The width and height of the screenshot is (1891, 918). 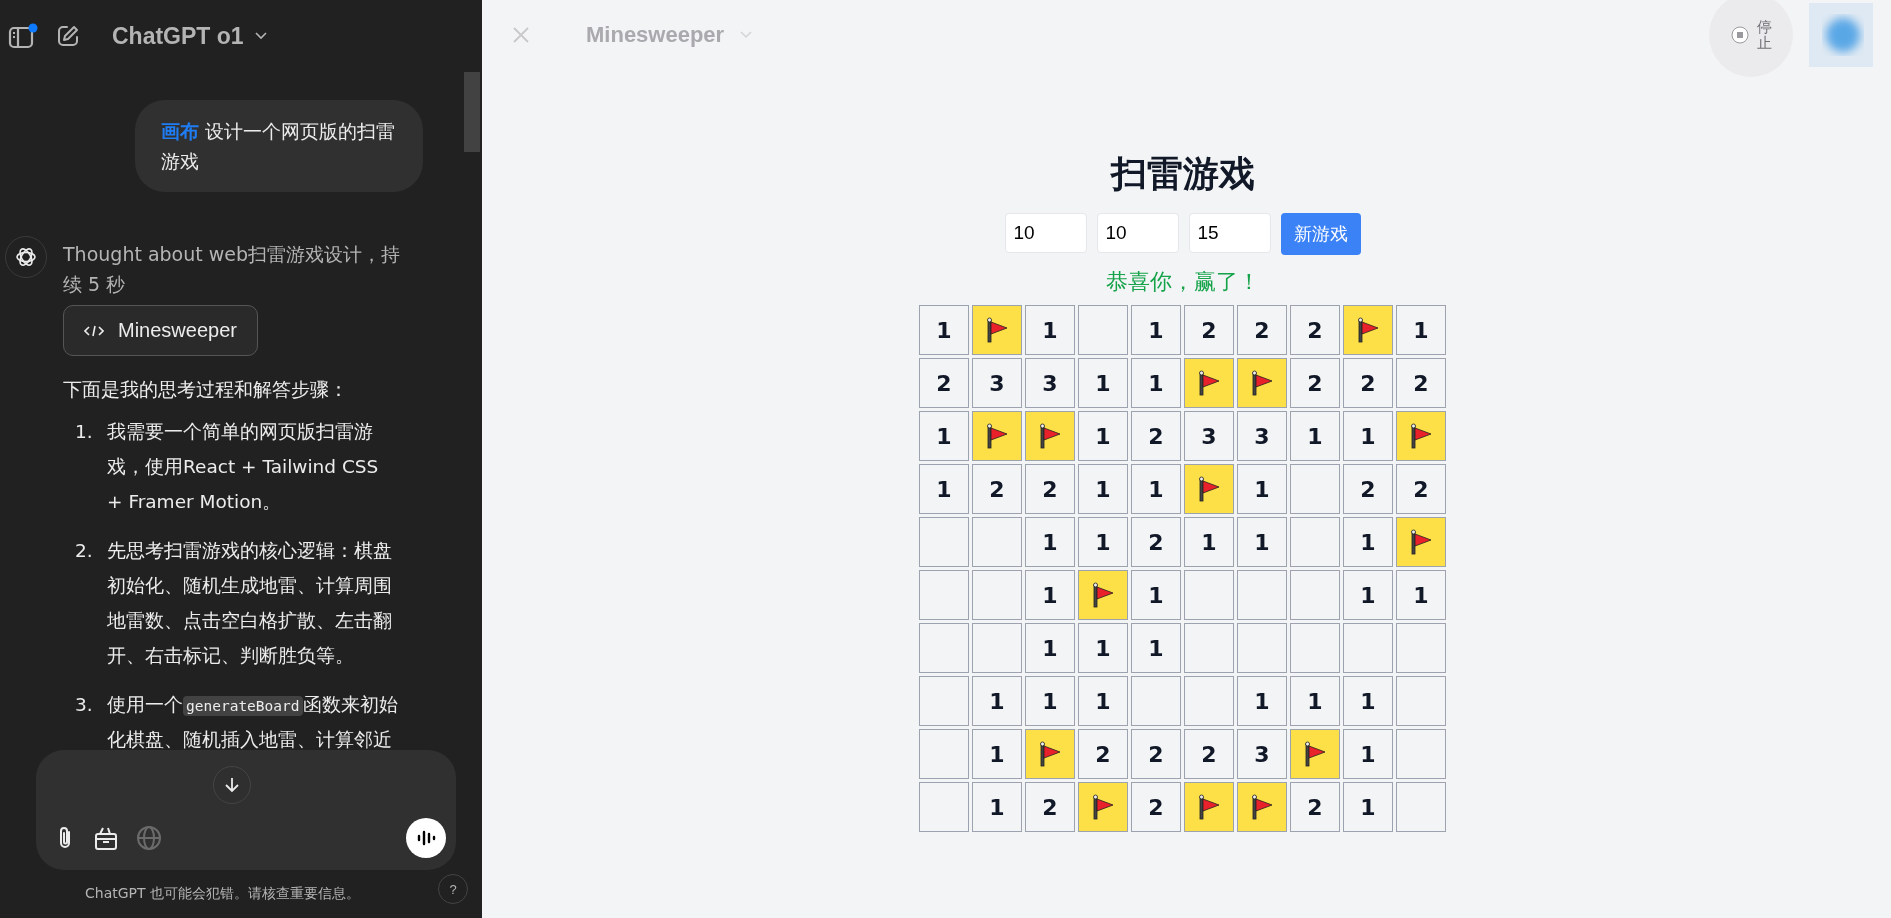 I want to click on chevron-icon, so click(x=746, y=35).